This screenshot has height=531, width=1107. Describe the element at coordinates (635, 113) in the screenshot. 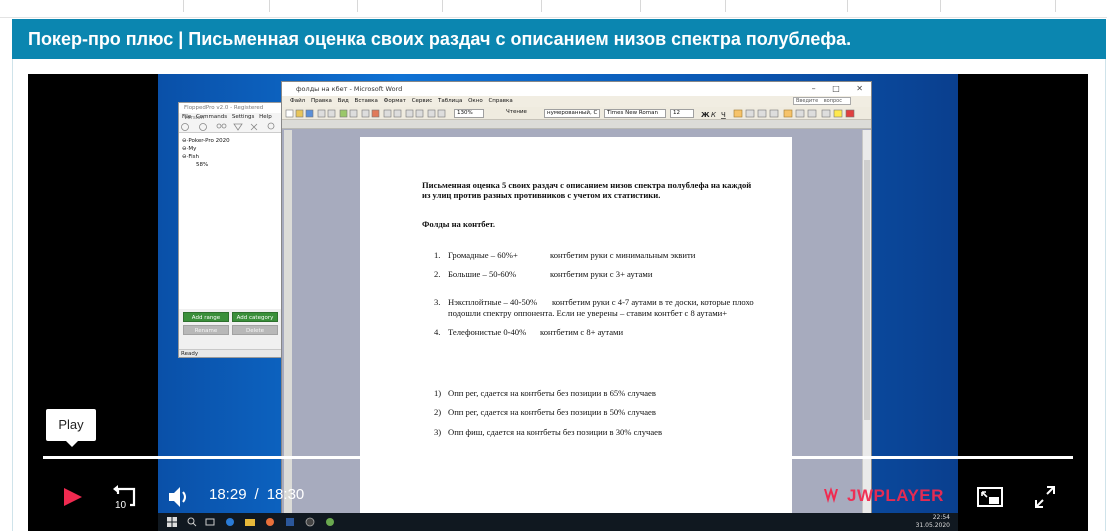

I see `font-select: Times New Roman` at that location.